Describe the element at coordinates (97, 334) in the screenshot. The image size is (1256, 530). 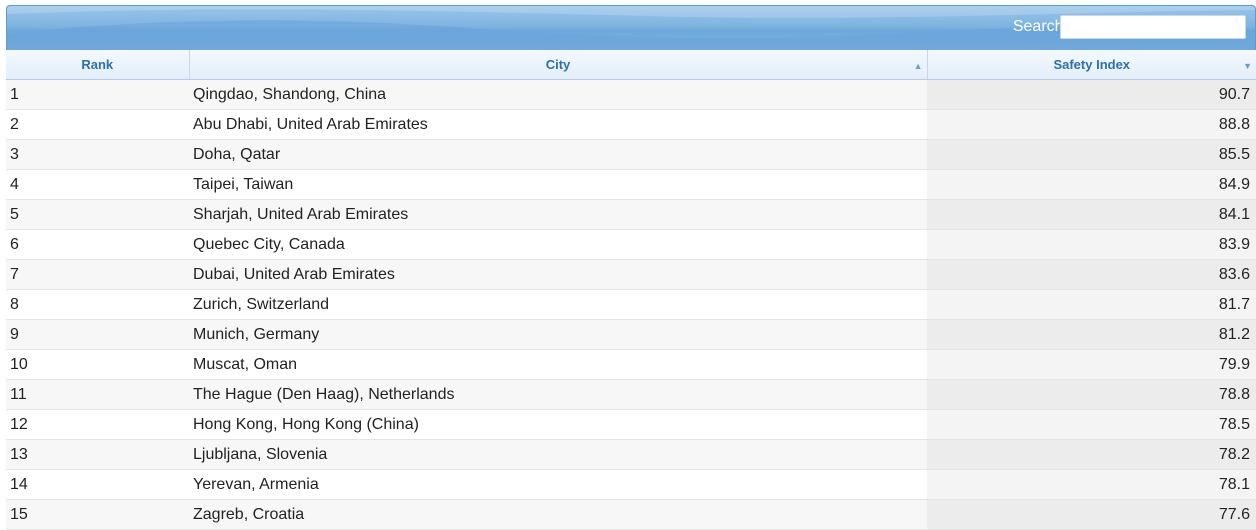
I see `rank-cell: 9` at that location.